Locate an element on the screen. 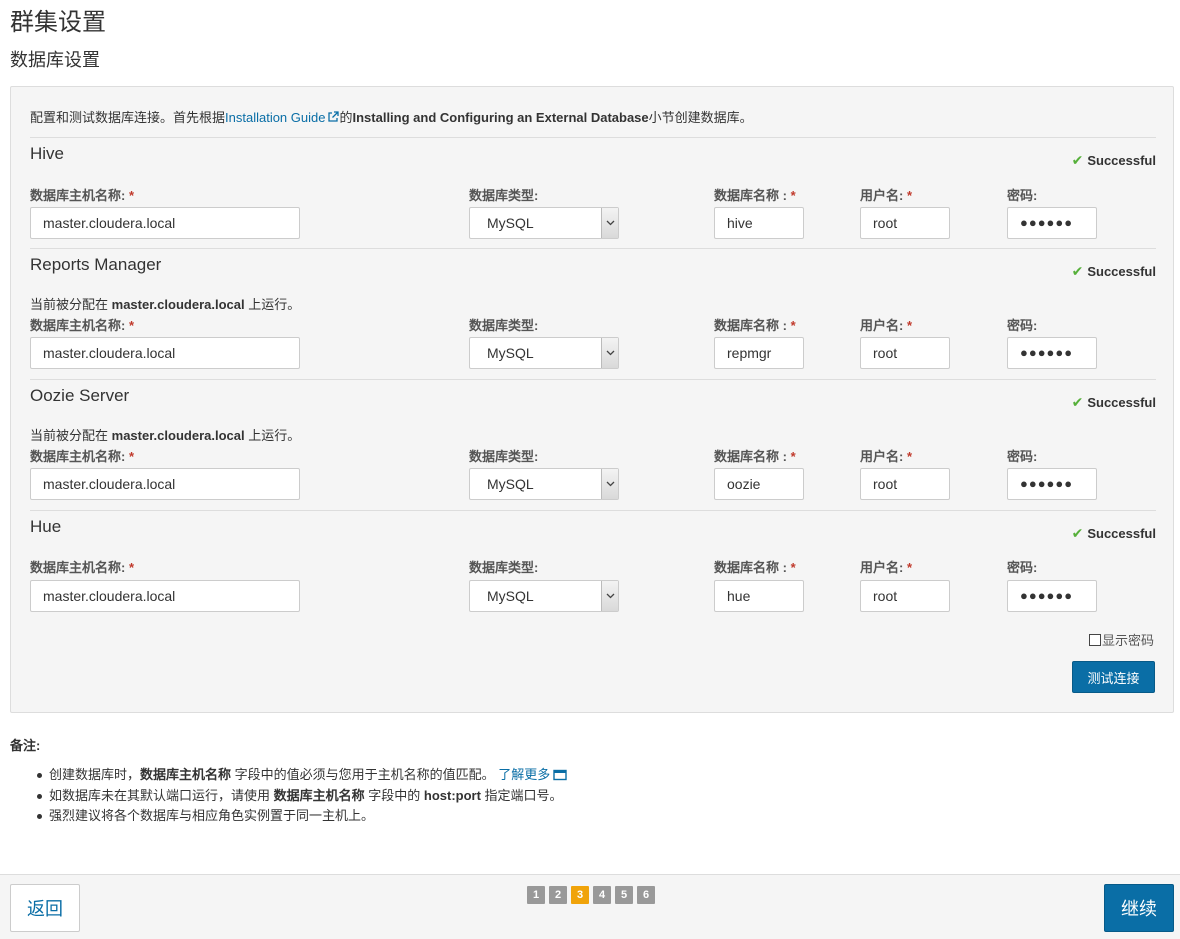 The image size is (1180, 939). section-title: Hue is located at coordinates (46, 526).